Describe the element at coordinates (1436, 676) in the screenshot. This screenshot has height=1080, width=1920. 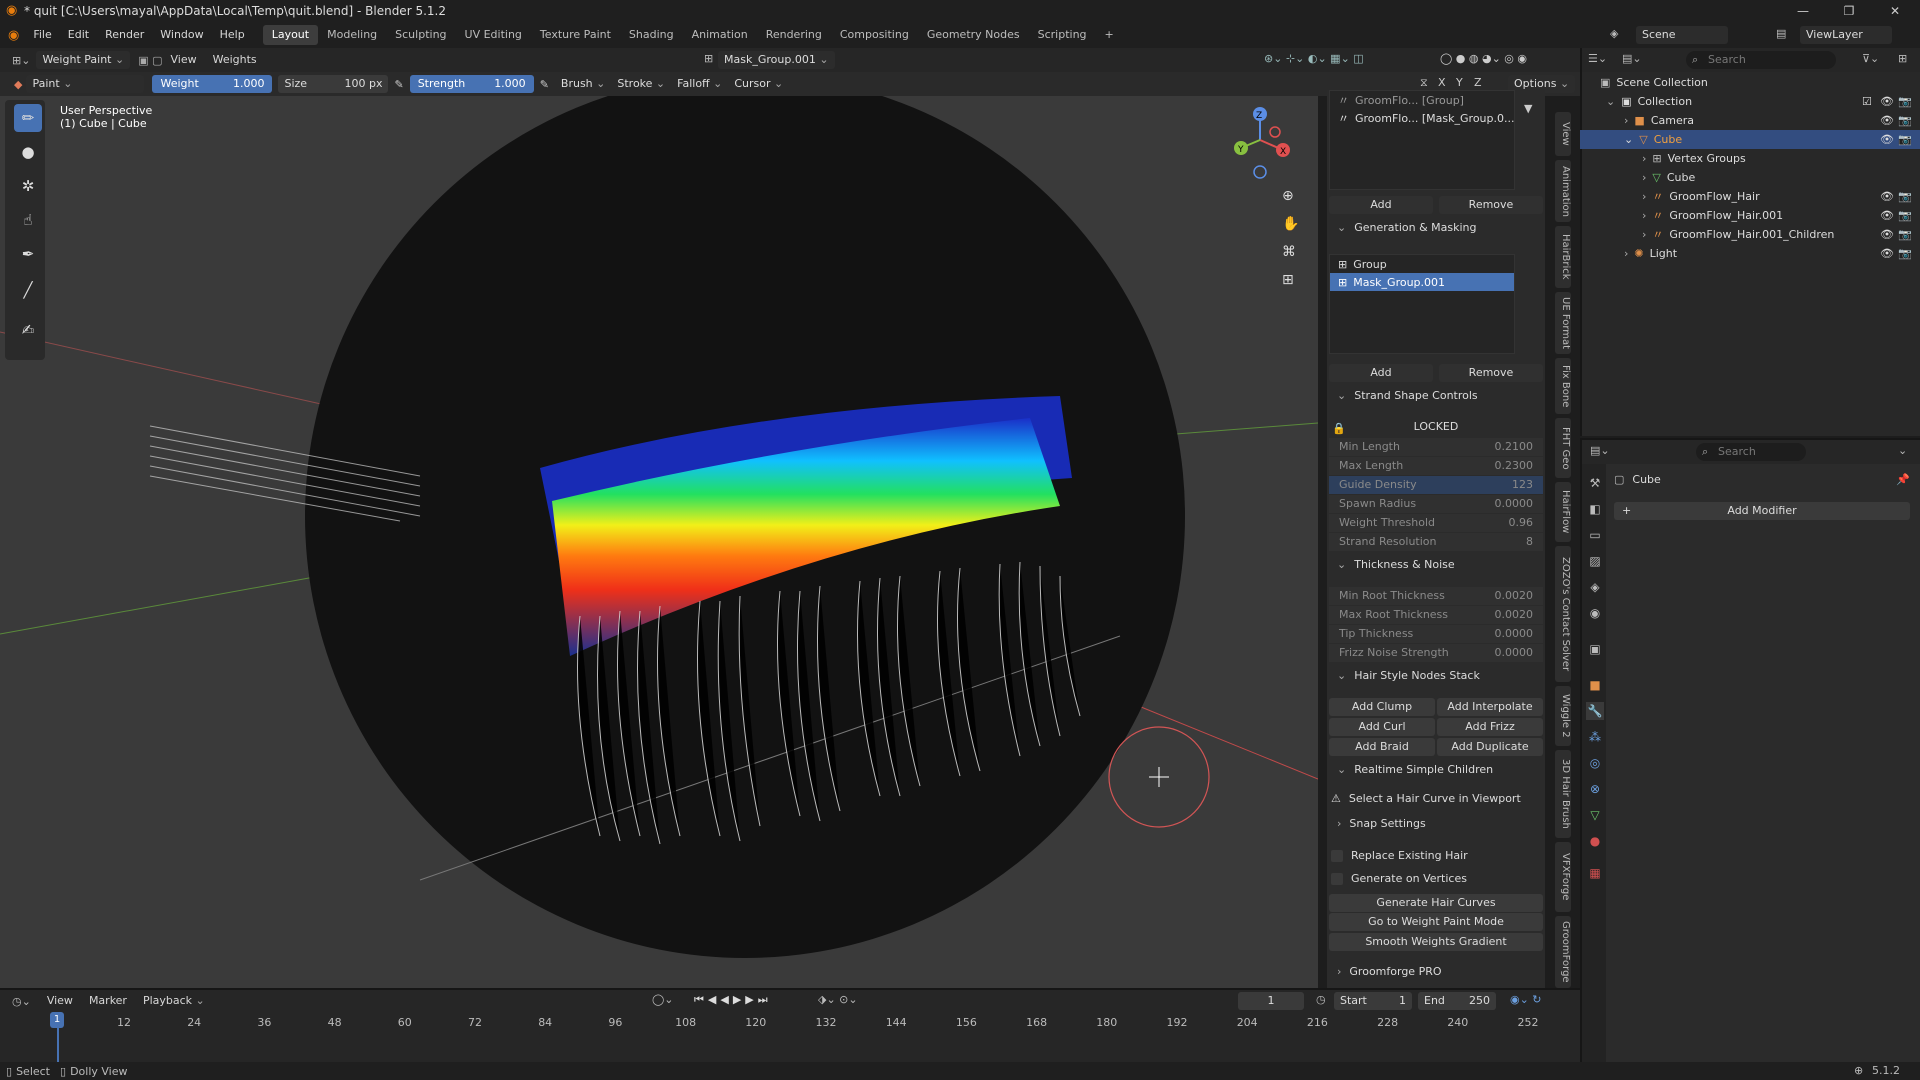
I see `panel-hair-style-stack: ⌄ Hair Style Nodes Stack` at that location.